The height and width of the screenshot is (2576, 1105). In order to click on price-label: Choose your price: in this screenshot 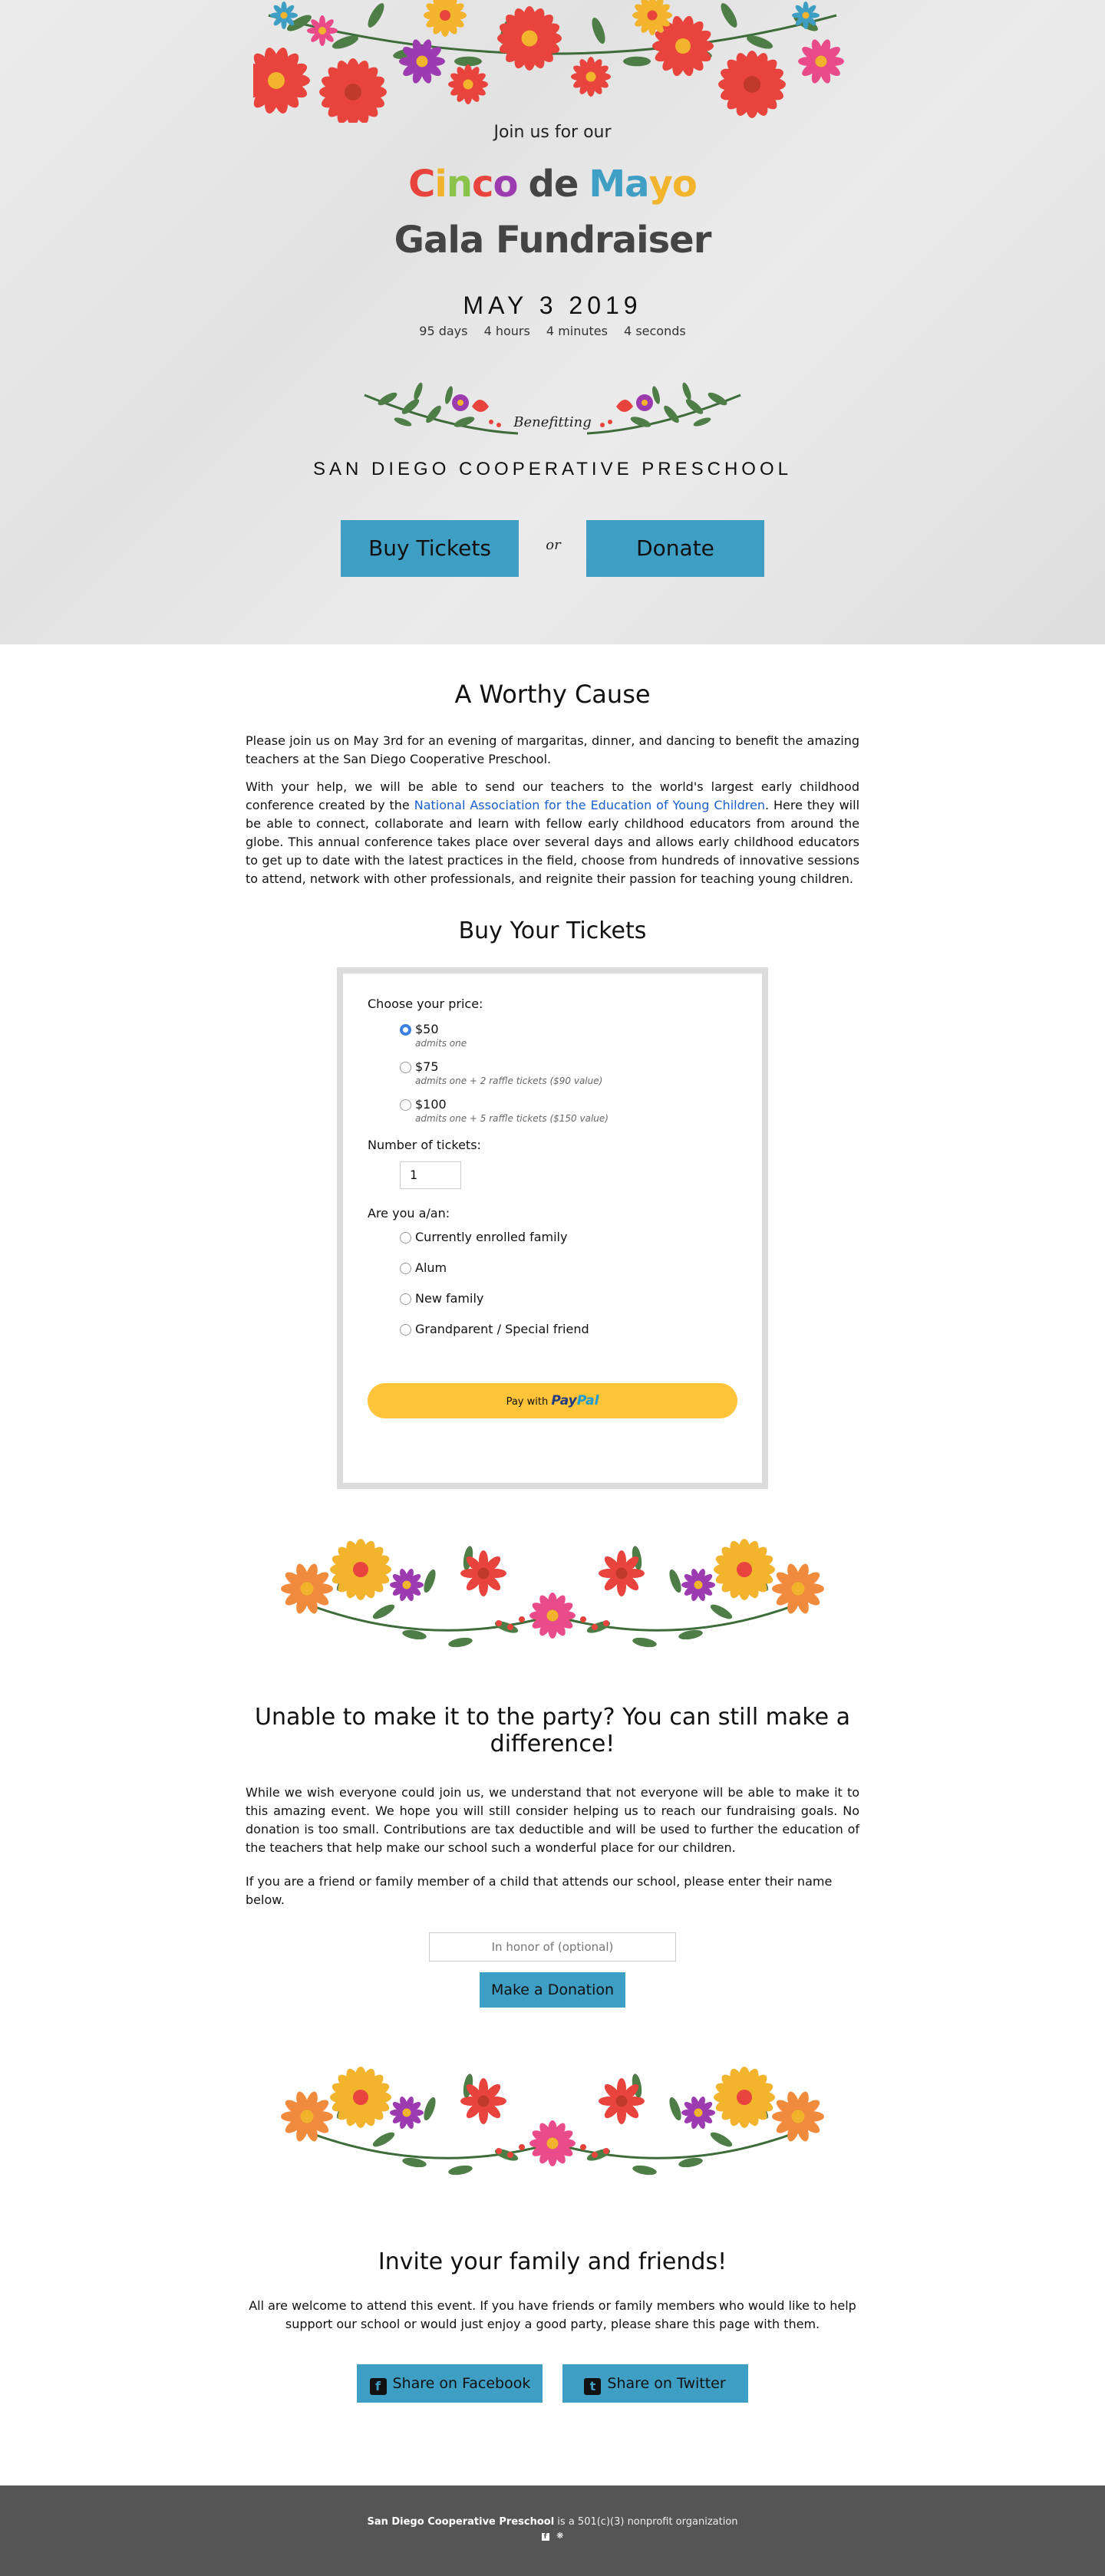, I will do `click(426, 1003)`.